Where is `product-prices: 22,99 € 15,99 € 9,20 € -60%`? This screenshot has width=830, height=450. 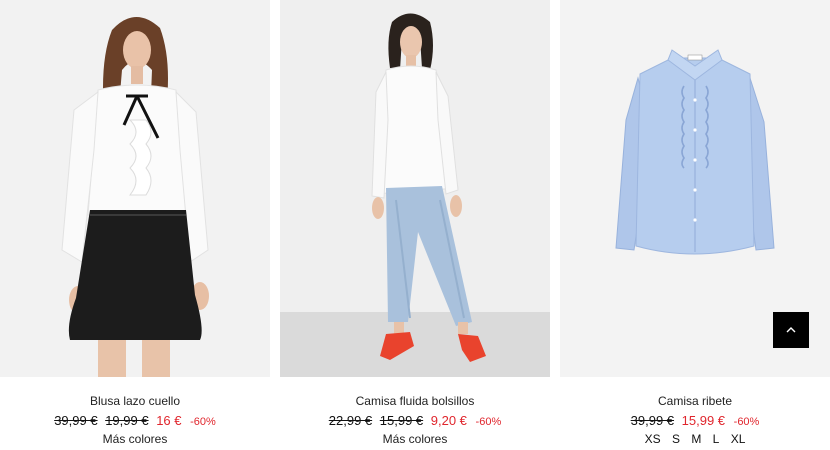
product-prices: 22,99 € 15,99 € 9,20 € -60% is located at coordinates (415, 420).